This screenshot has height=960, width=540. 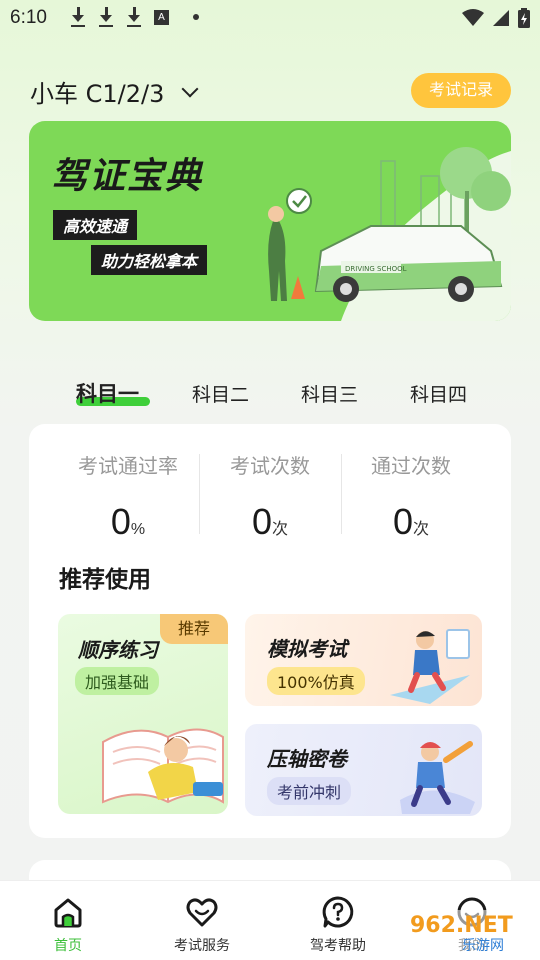 I want to click on stat-exam-count: 考试次数 0次, so click(x=270, y=496).